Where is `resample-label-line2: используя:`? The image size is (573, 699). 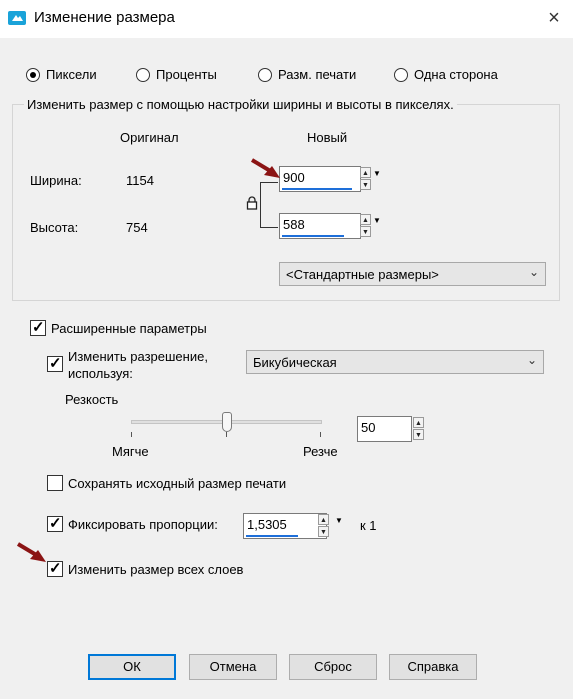 resample-label-line2: используя: is located at coordinates (100, 373).